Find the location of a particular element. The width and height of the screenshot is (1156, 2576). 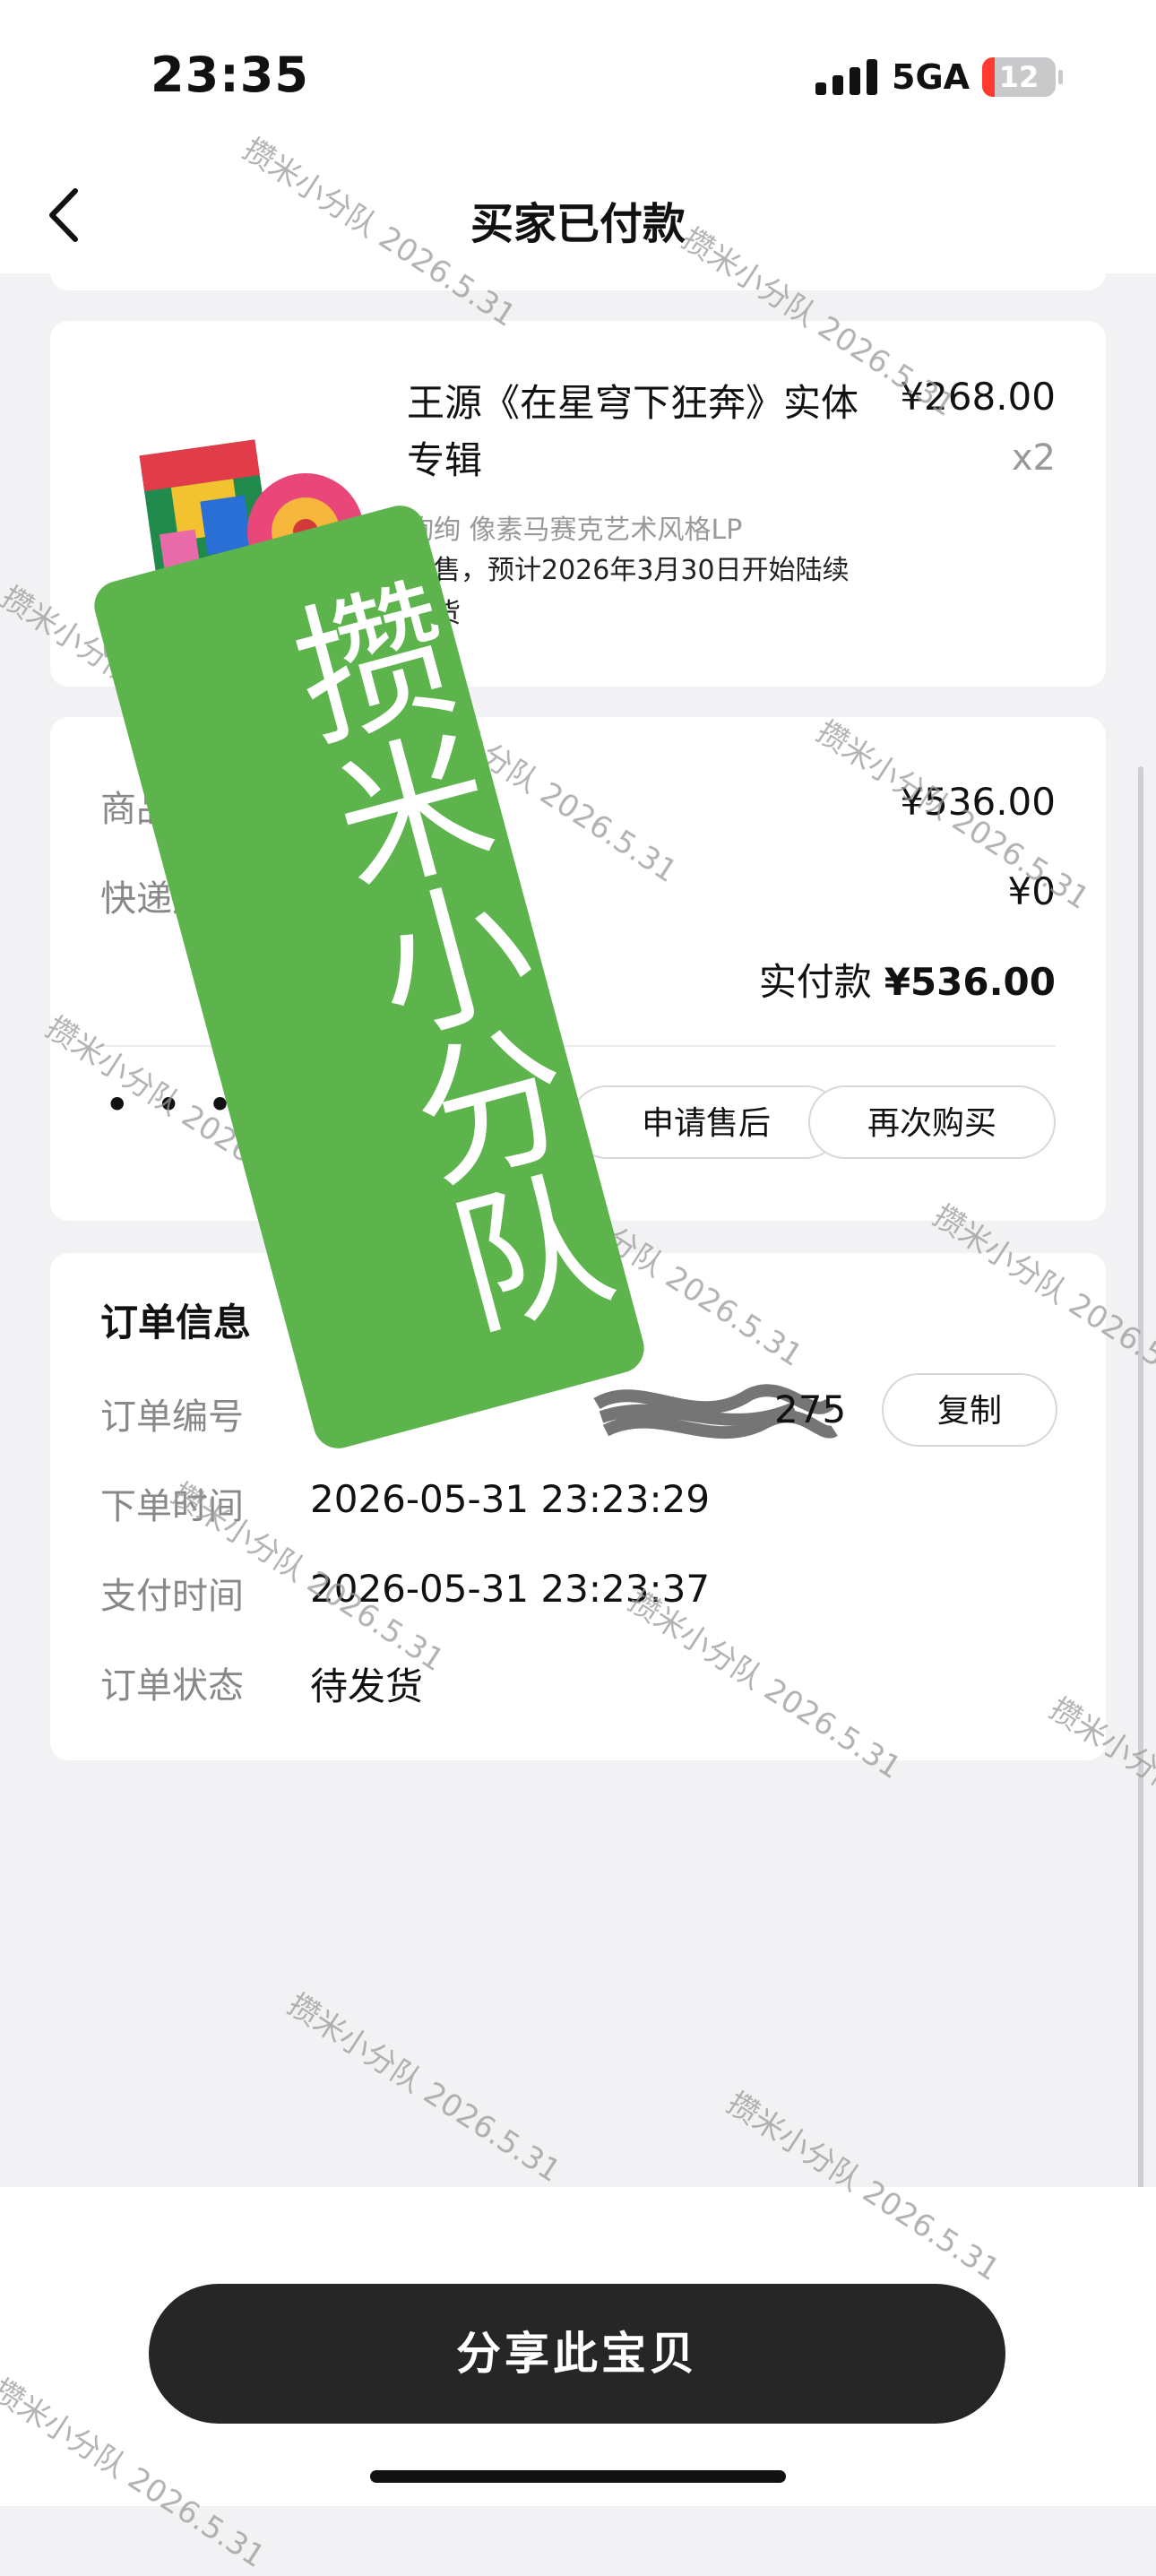

network-type: 5GA is located at coordinates (932, 77).